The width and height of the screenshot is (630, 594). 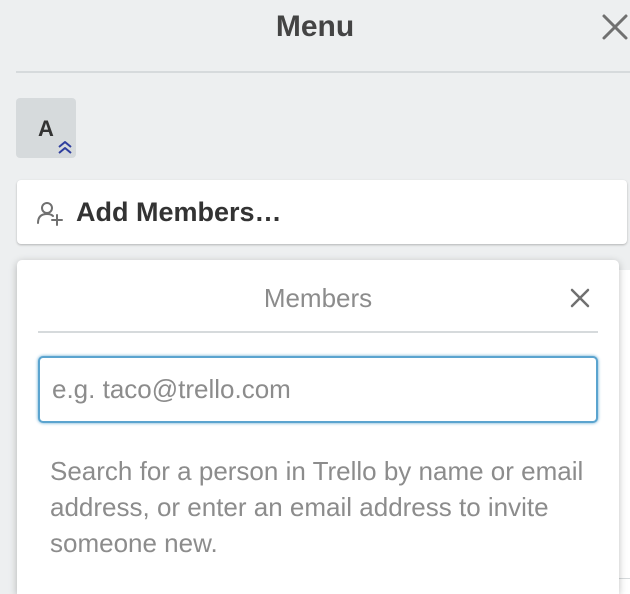 I want to click on menu-title: Menu, so click(x=315, y=26).